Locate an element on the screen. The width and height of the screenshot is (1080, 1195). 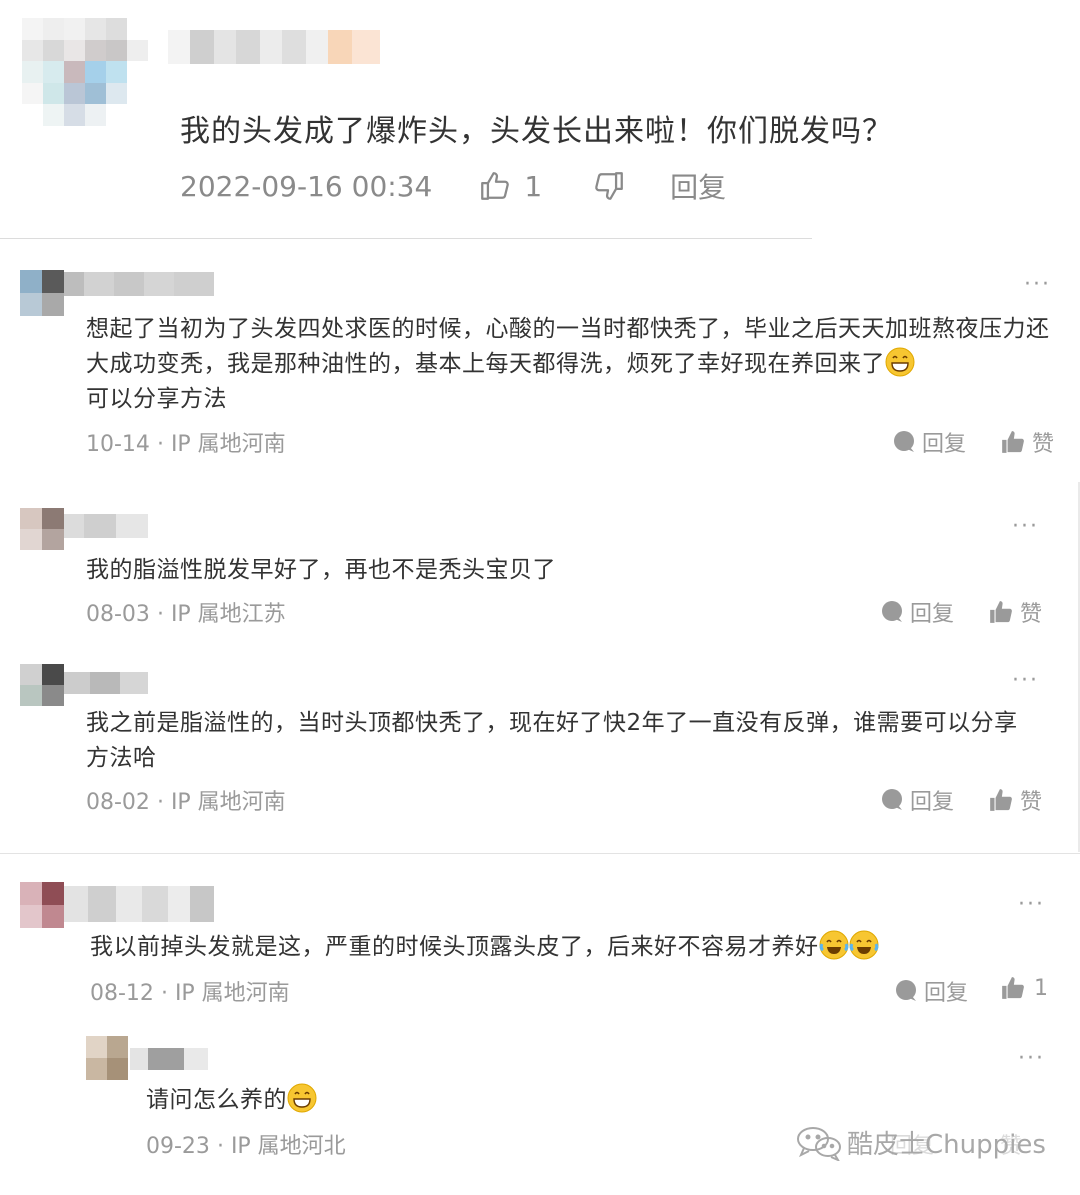
like-button: 1 is located at coordinates (1024, 988).